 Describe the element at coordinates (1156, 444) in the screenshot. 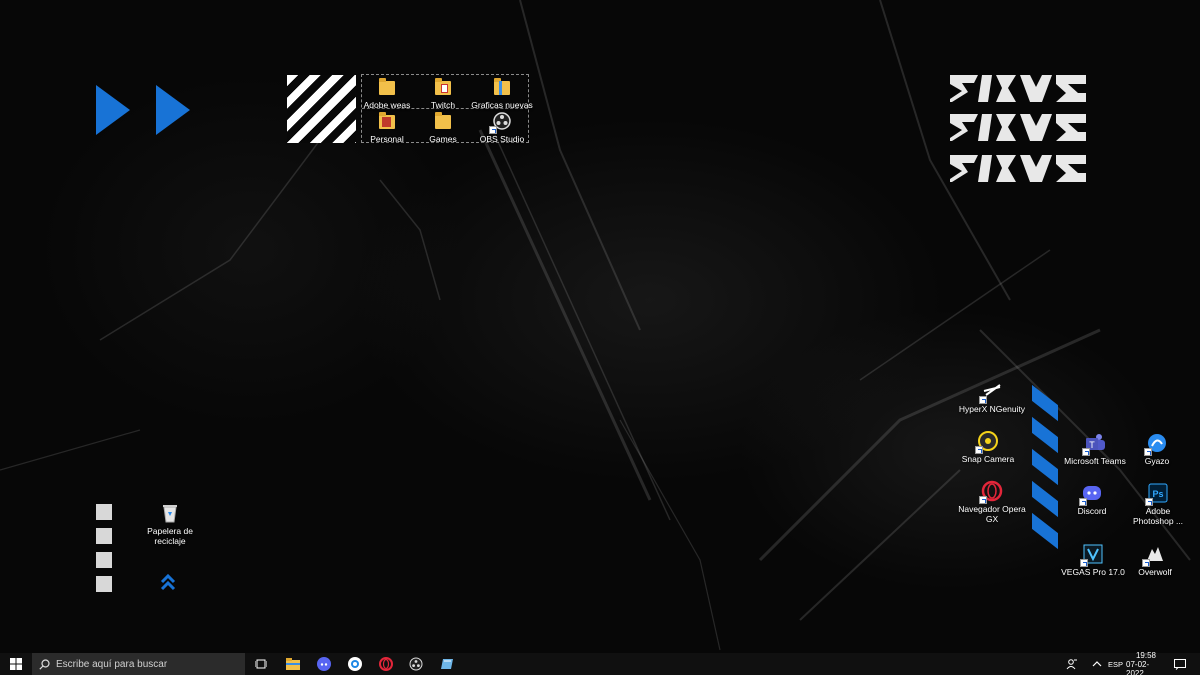

I see `gyazo-icon` at that location.